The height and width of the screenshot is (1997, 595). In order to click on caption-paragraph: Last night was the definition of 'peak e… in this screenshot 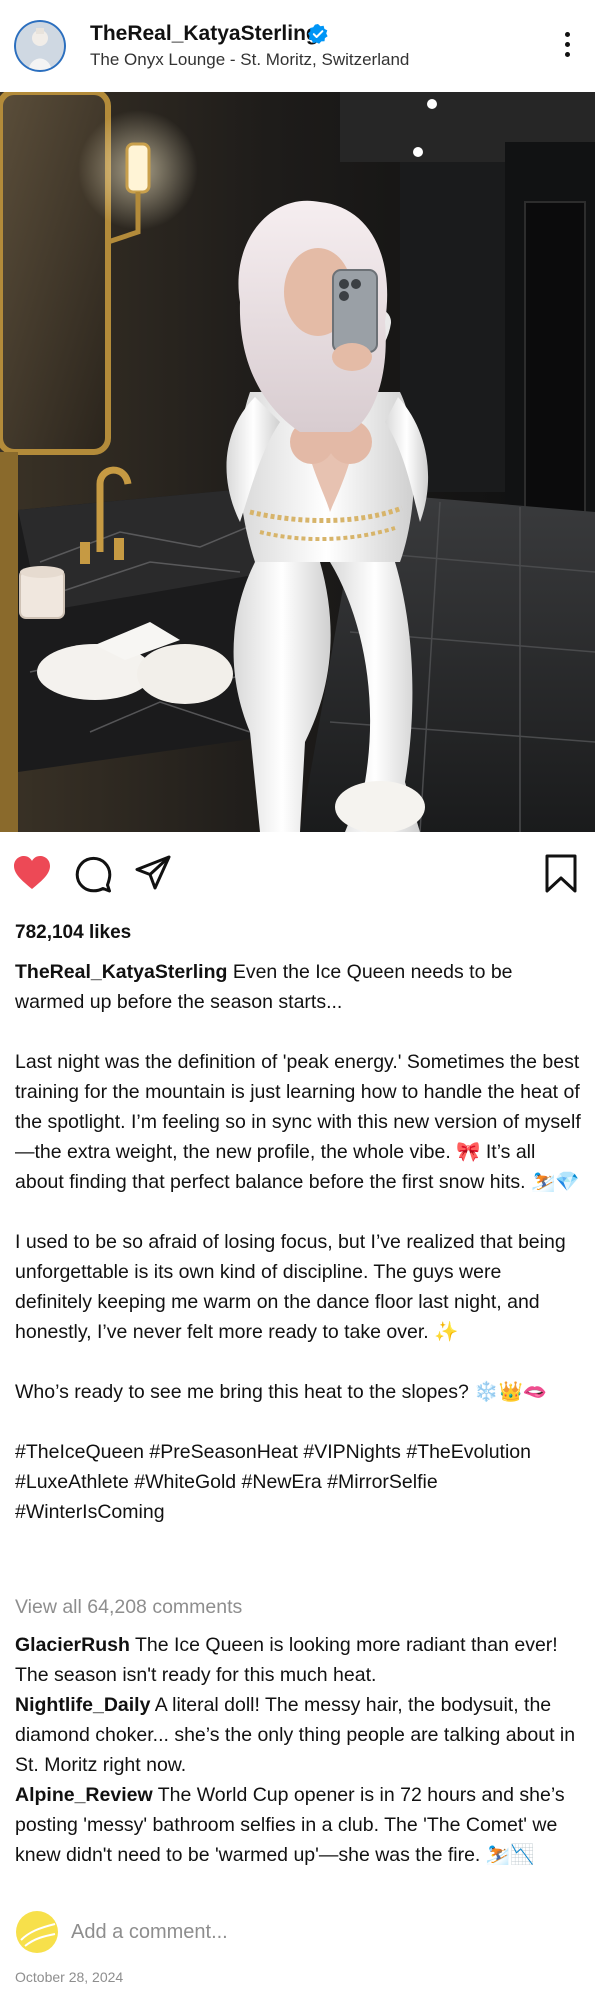, I will do `click(298, 1122)`.